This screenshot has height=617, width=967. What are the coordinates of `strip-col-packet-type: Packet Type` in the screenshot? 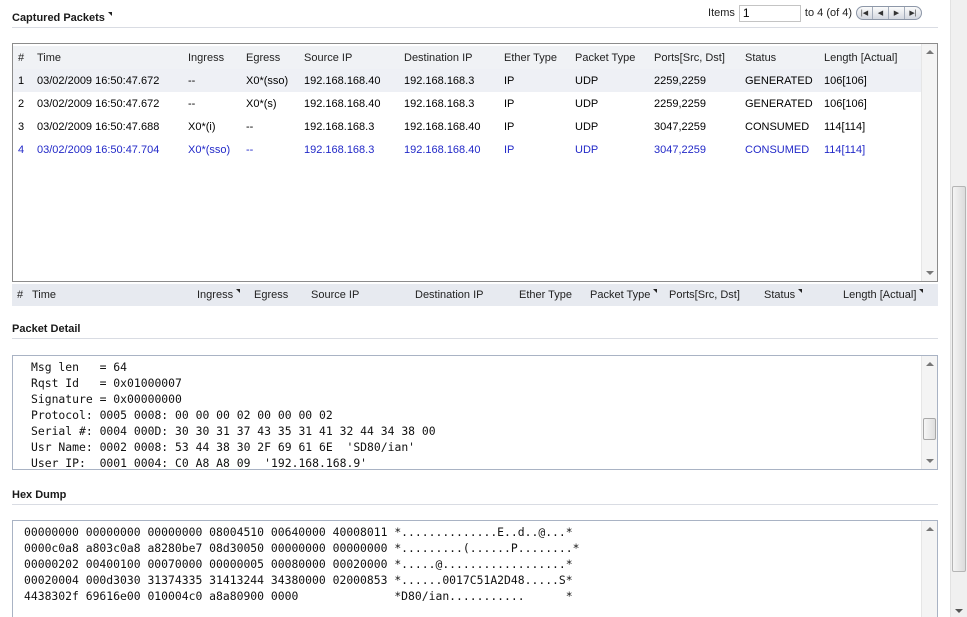 It's located at (629, 295).